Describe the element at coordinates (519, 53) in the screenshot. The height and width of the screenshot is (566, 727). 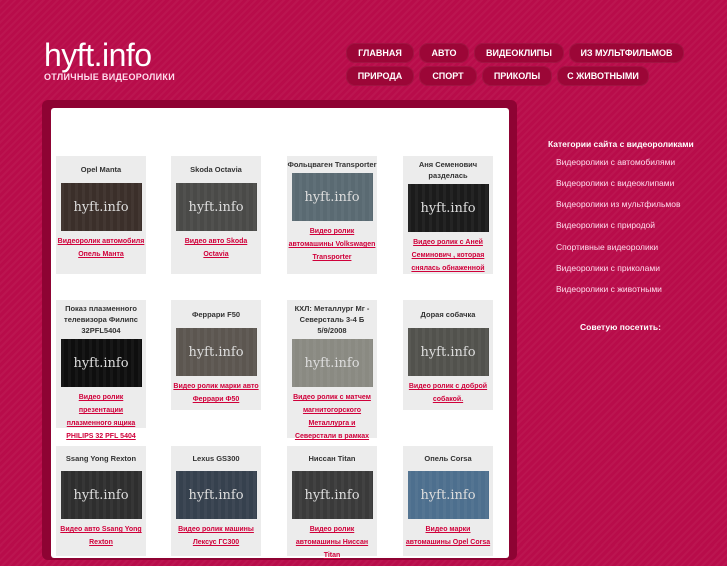
I see `nav-item-videoclips: ВИДЕОКЛИПЫ` at that location.